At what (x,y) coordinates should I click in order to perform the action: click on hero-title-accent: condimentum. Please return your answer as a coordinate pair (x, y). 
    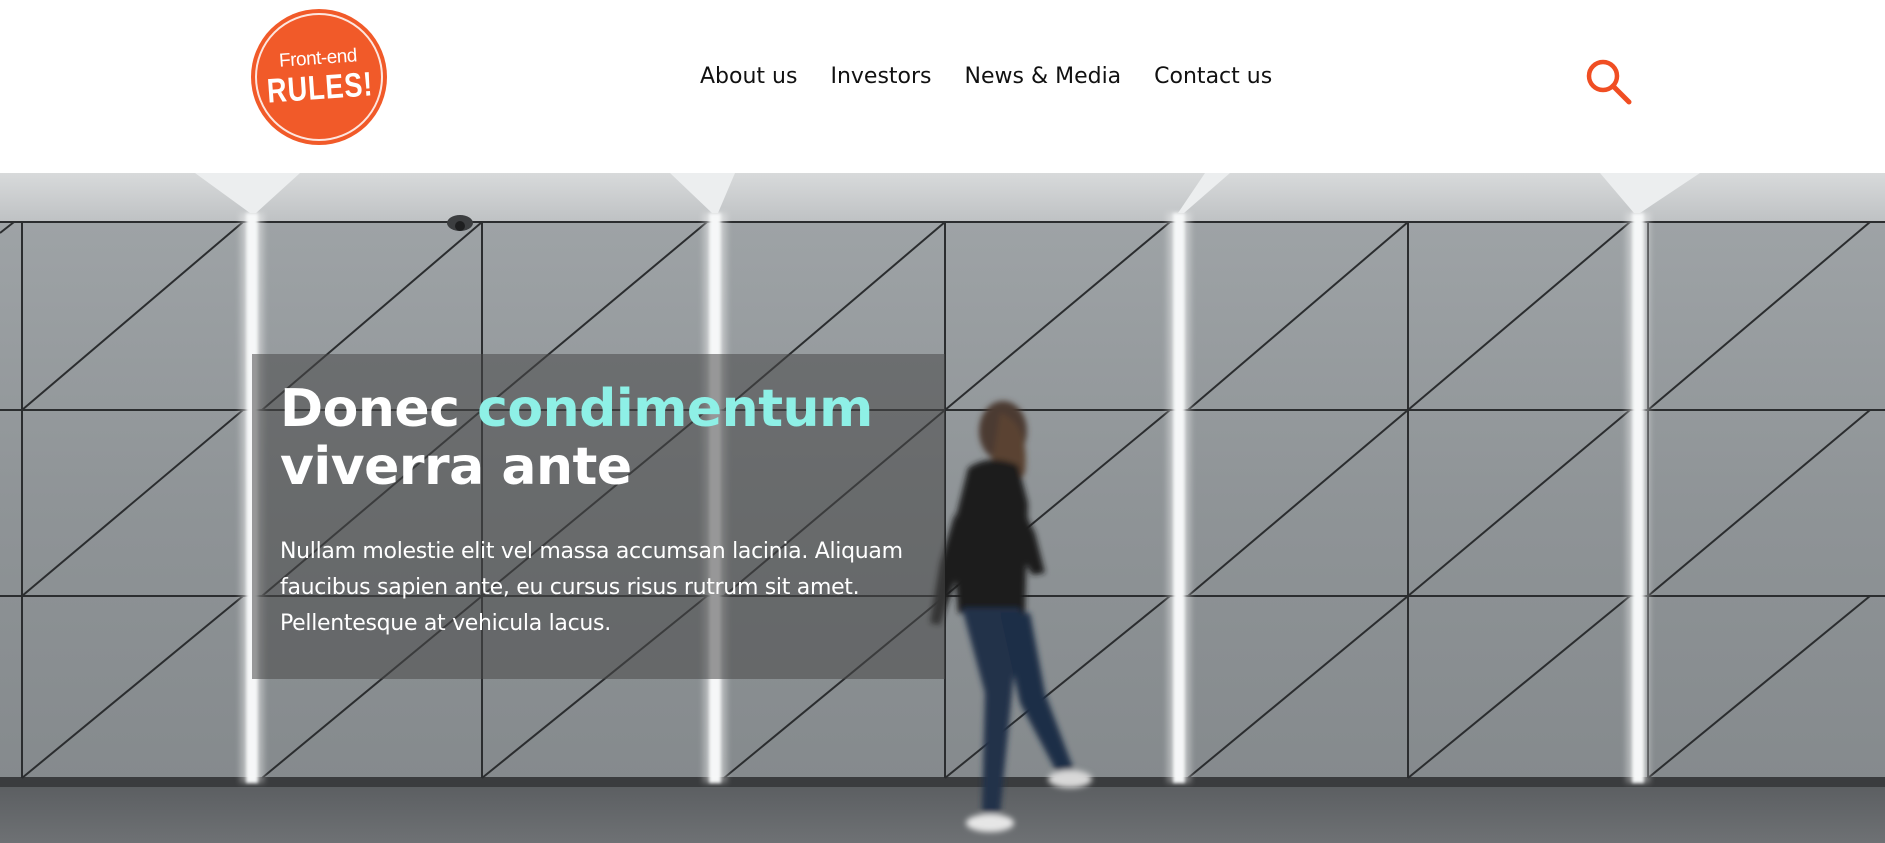
    Looking at the image, I should click on (675, 409).